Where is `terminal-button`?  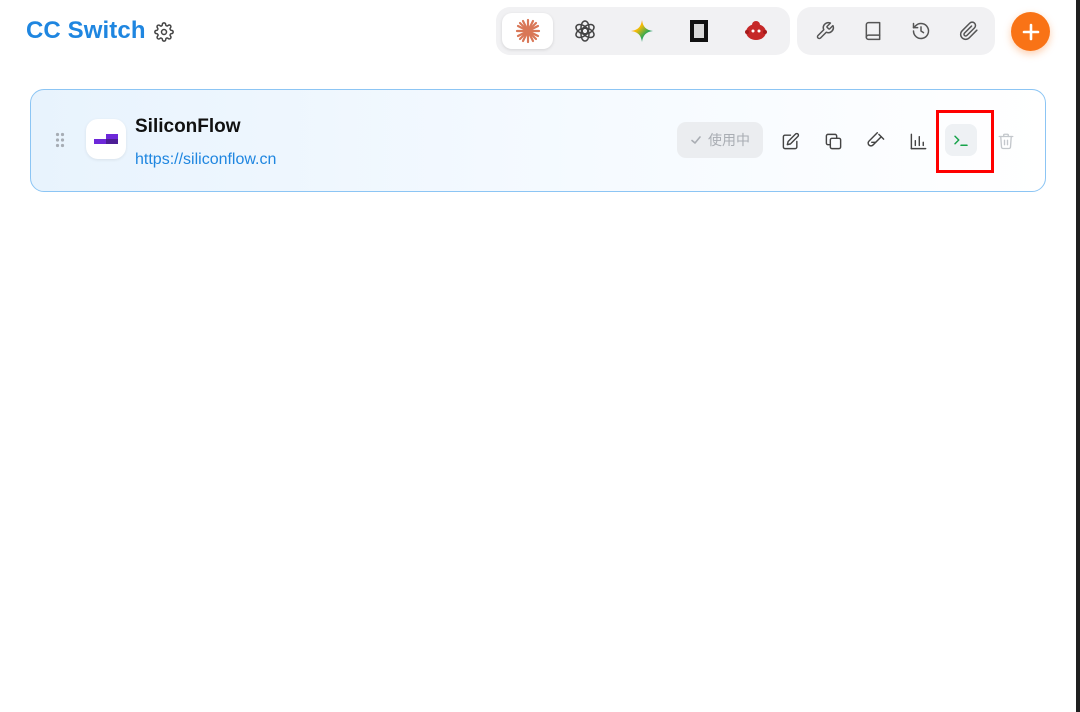 terminal-button is located at coordinates (961, 140).